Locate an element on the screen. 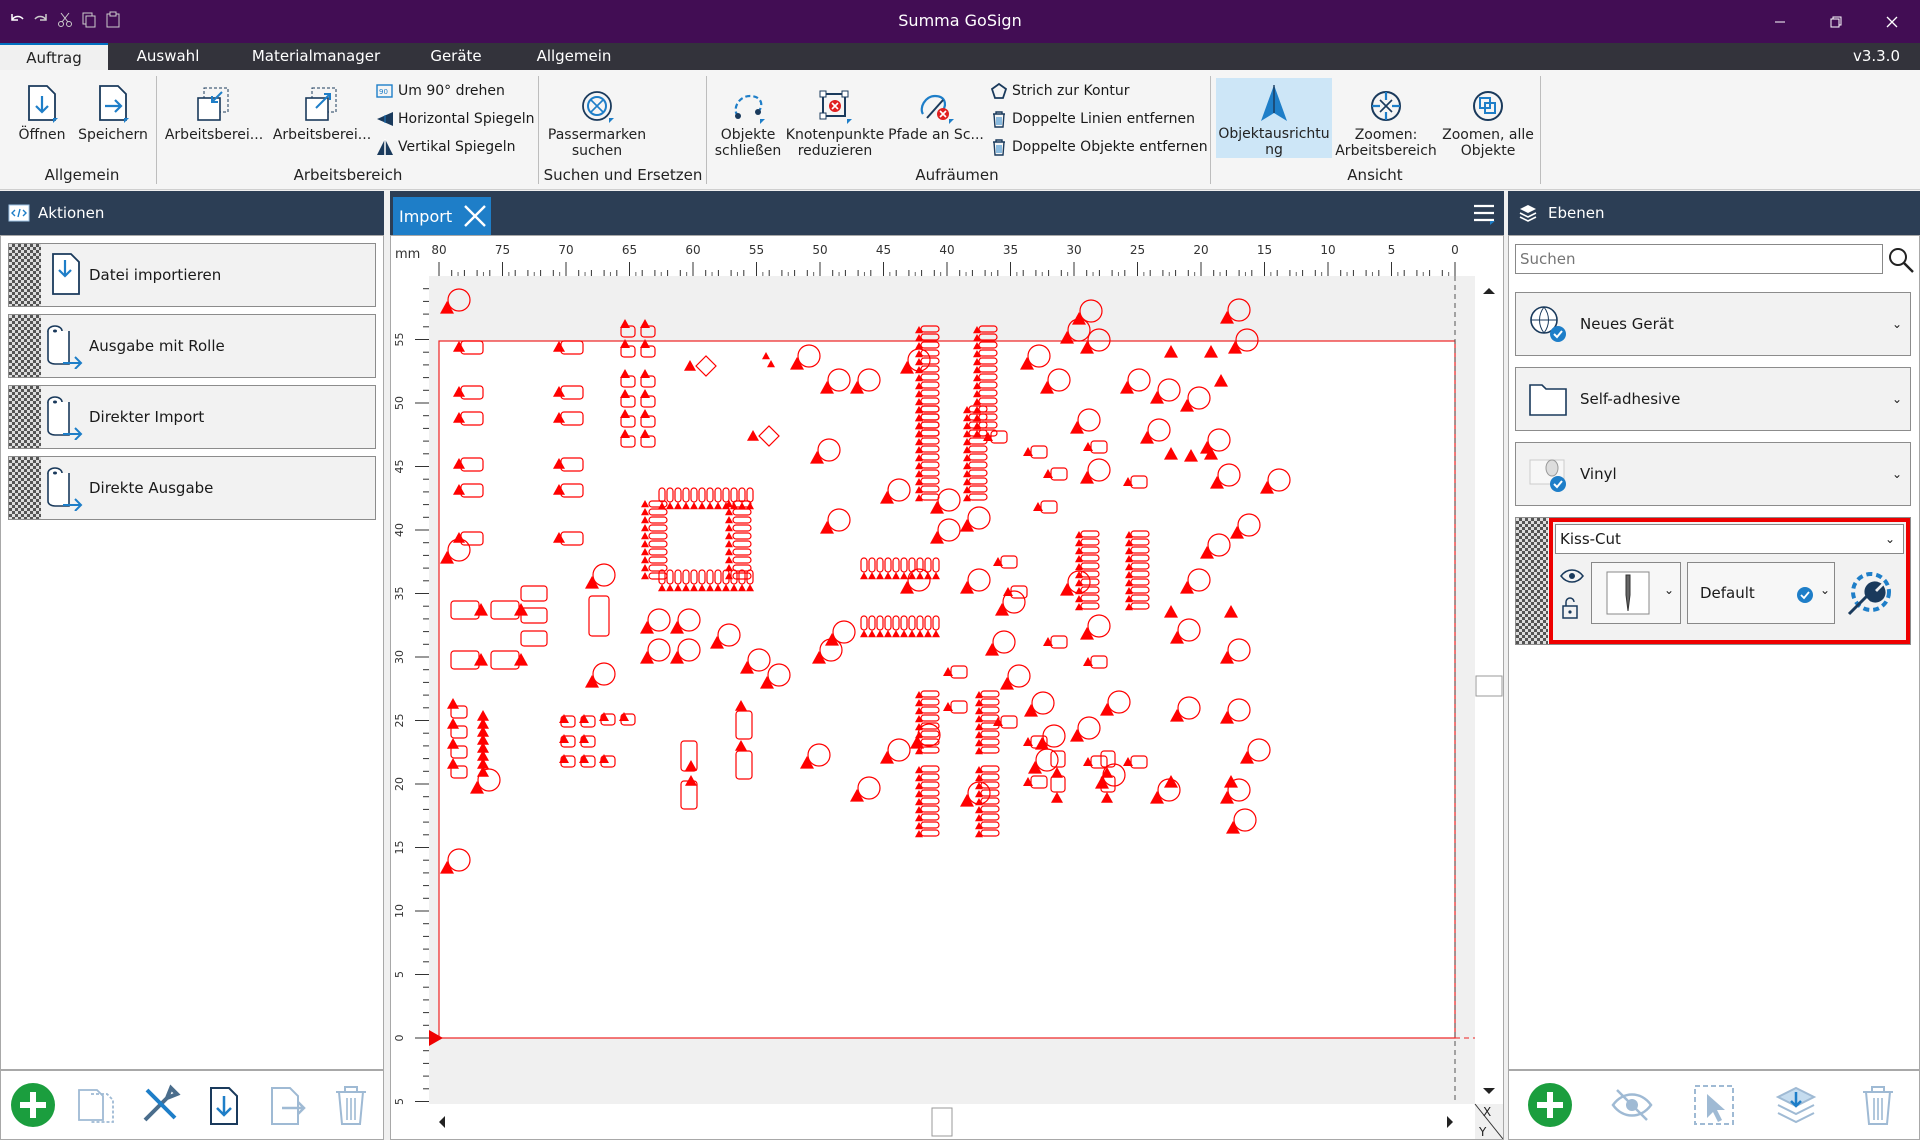 Image resolution: width=1920 pixels, height=1140 pixels. path-remove-icon is located at coordinates (936, 101).